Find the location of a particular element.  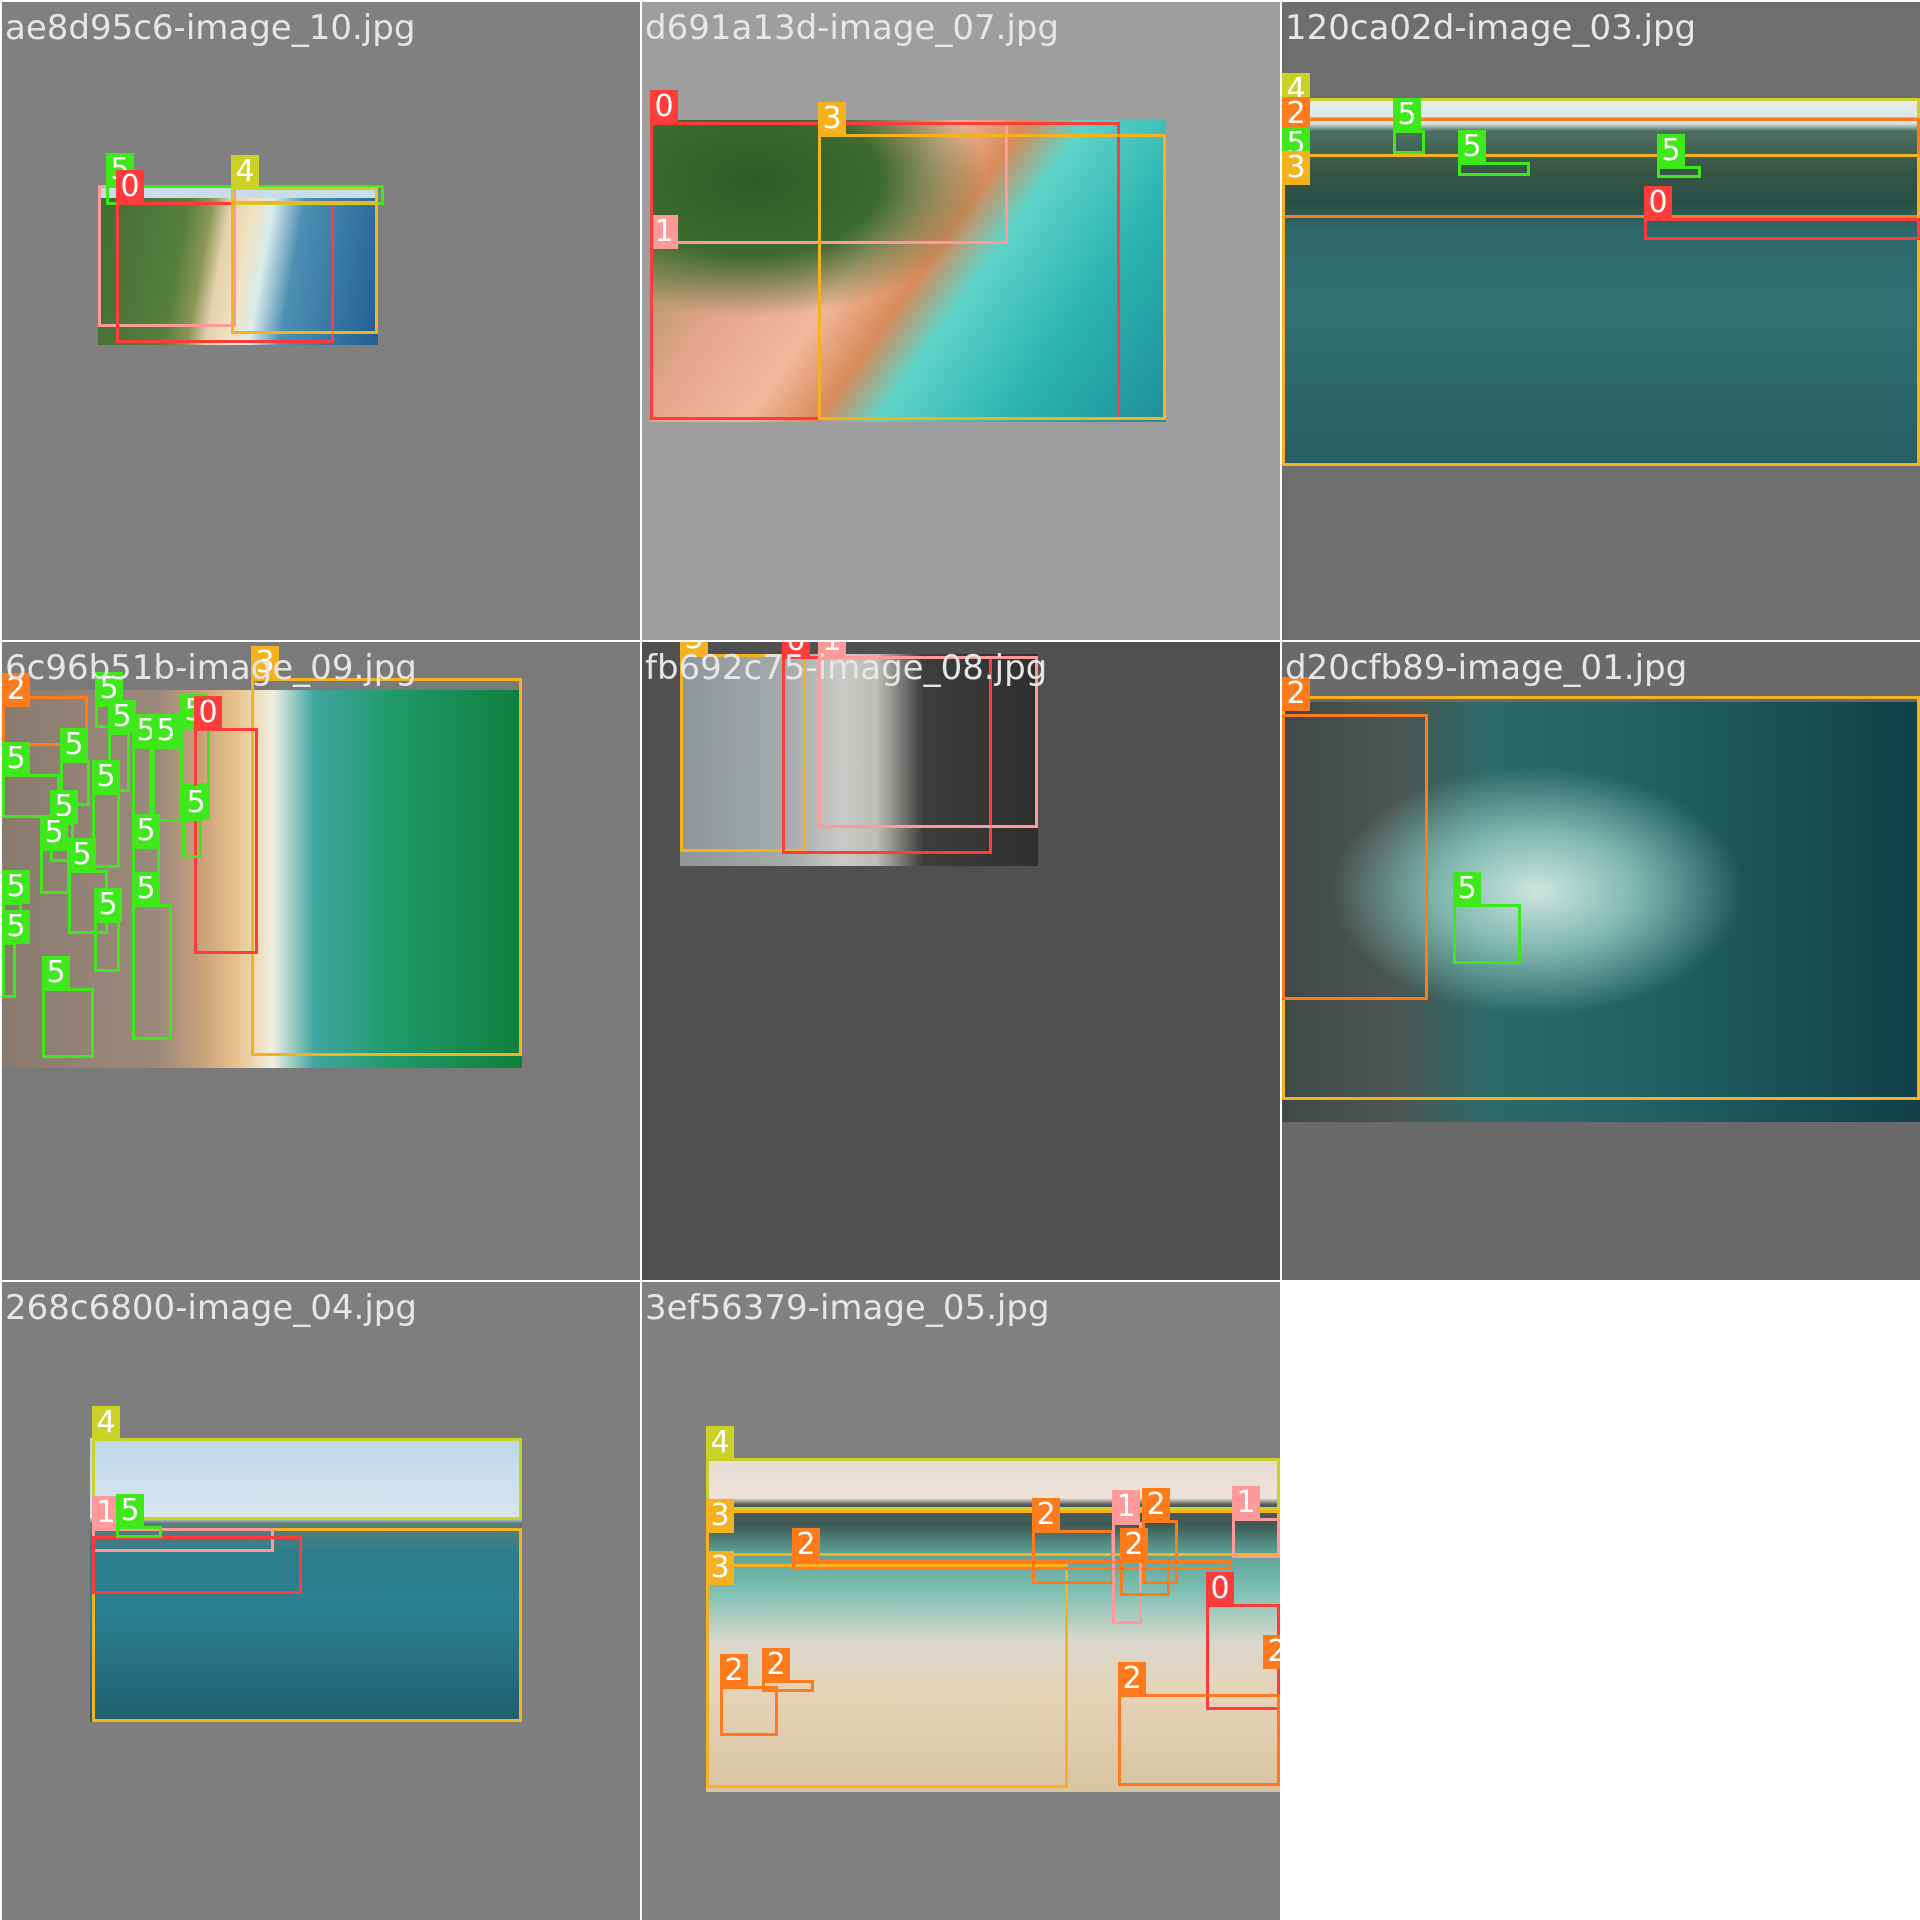

mosaic-tile-1: d691a13d-image_07.jpg 1 0 3 is located at coordinates (961, 321).